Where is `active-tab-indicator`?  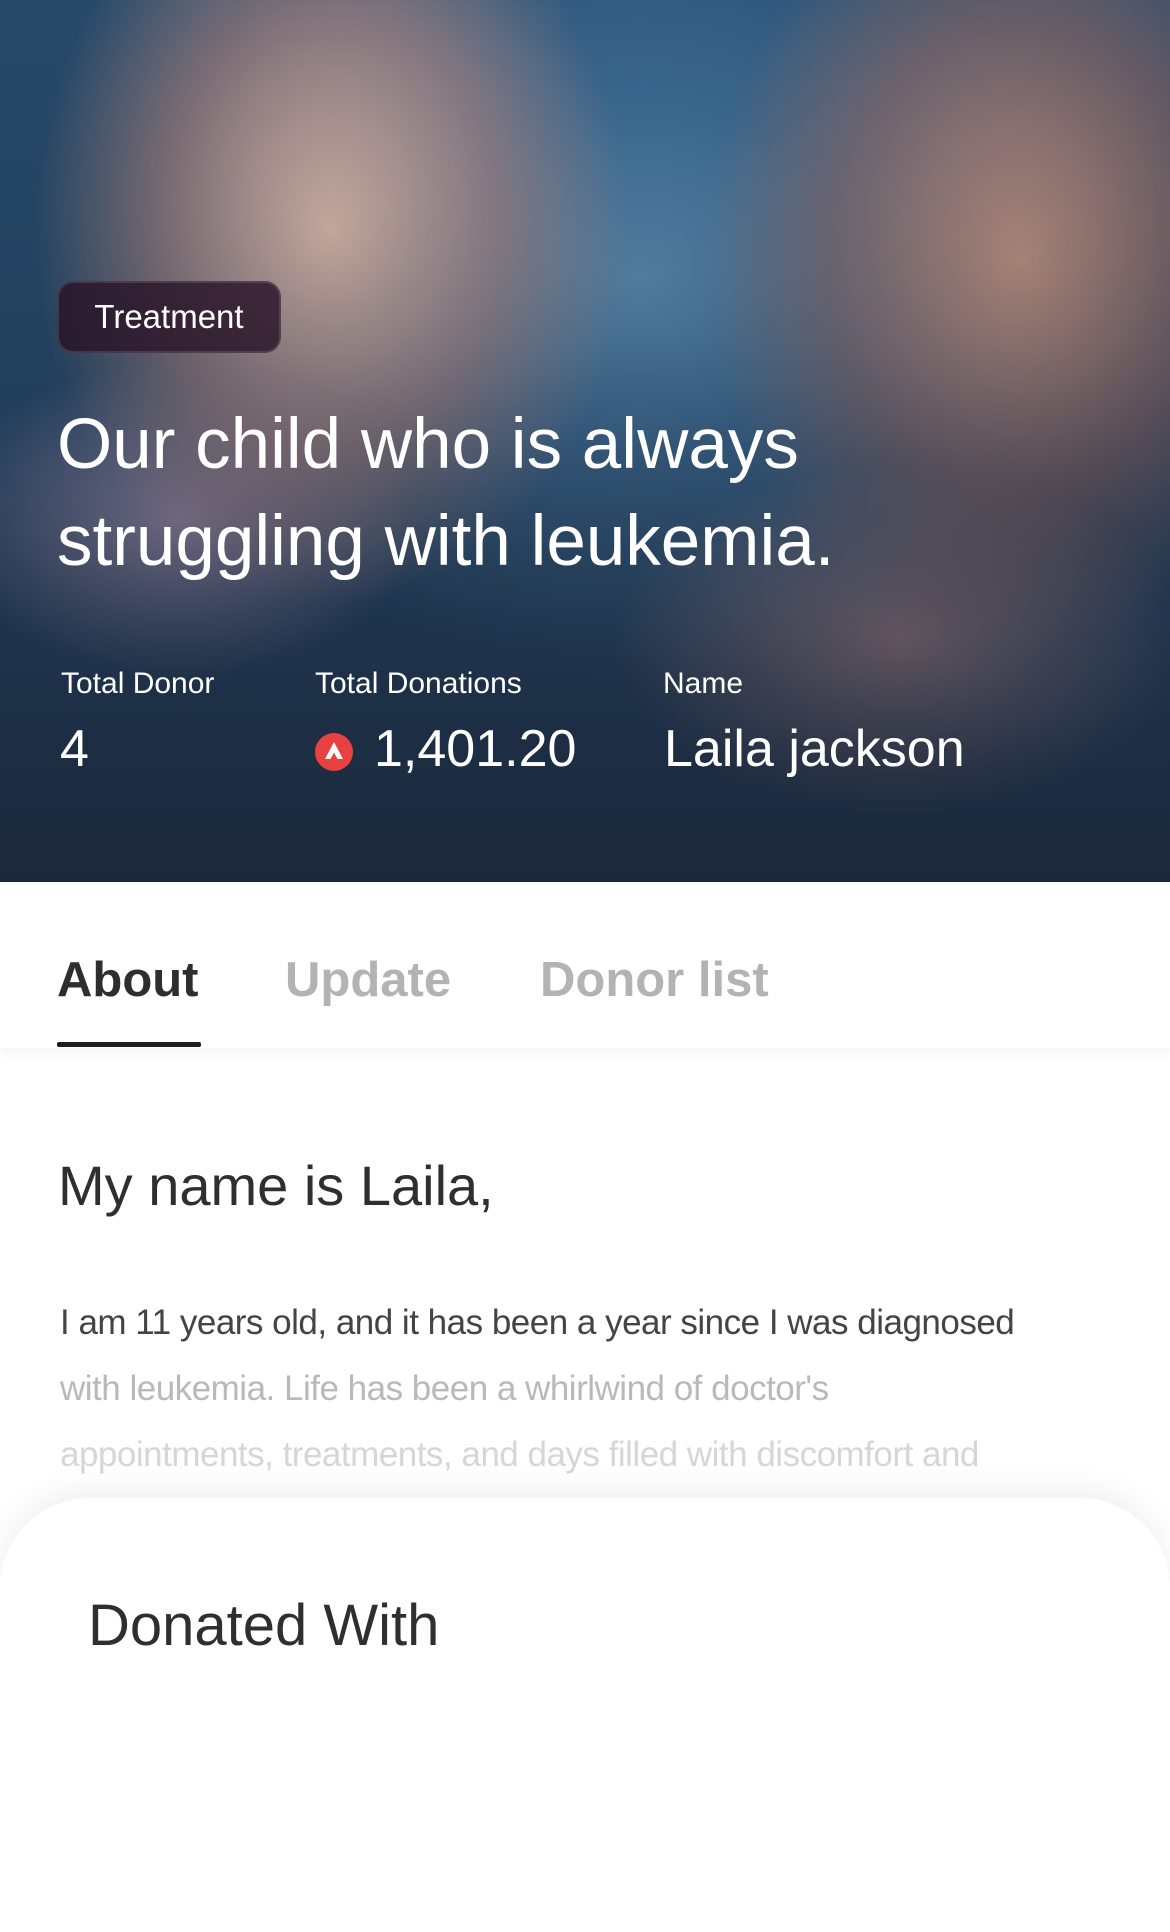 active-tab-indicator is located at coordinates (129, 1044).